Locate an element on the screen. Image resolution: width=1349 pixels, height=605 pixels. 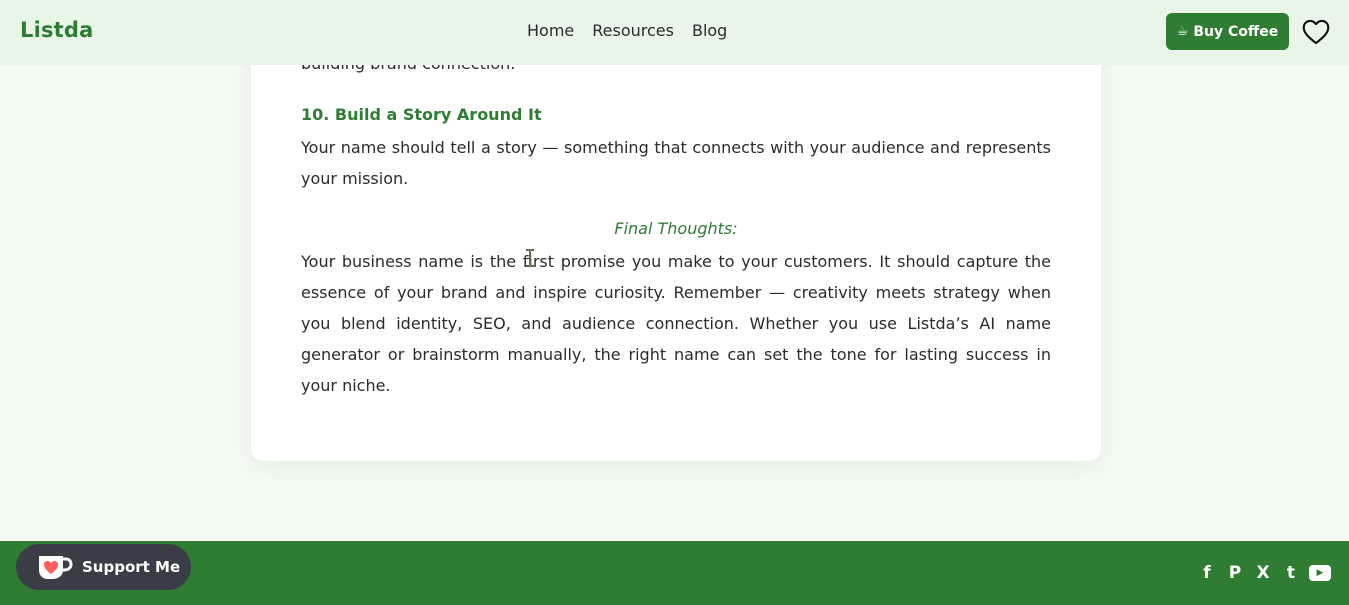
support-me-button: Support Me is located at coordinates (103, 567).